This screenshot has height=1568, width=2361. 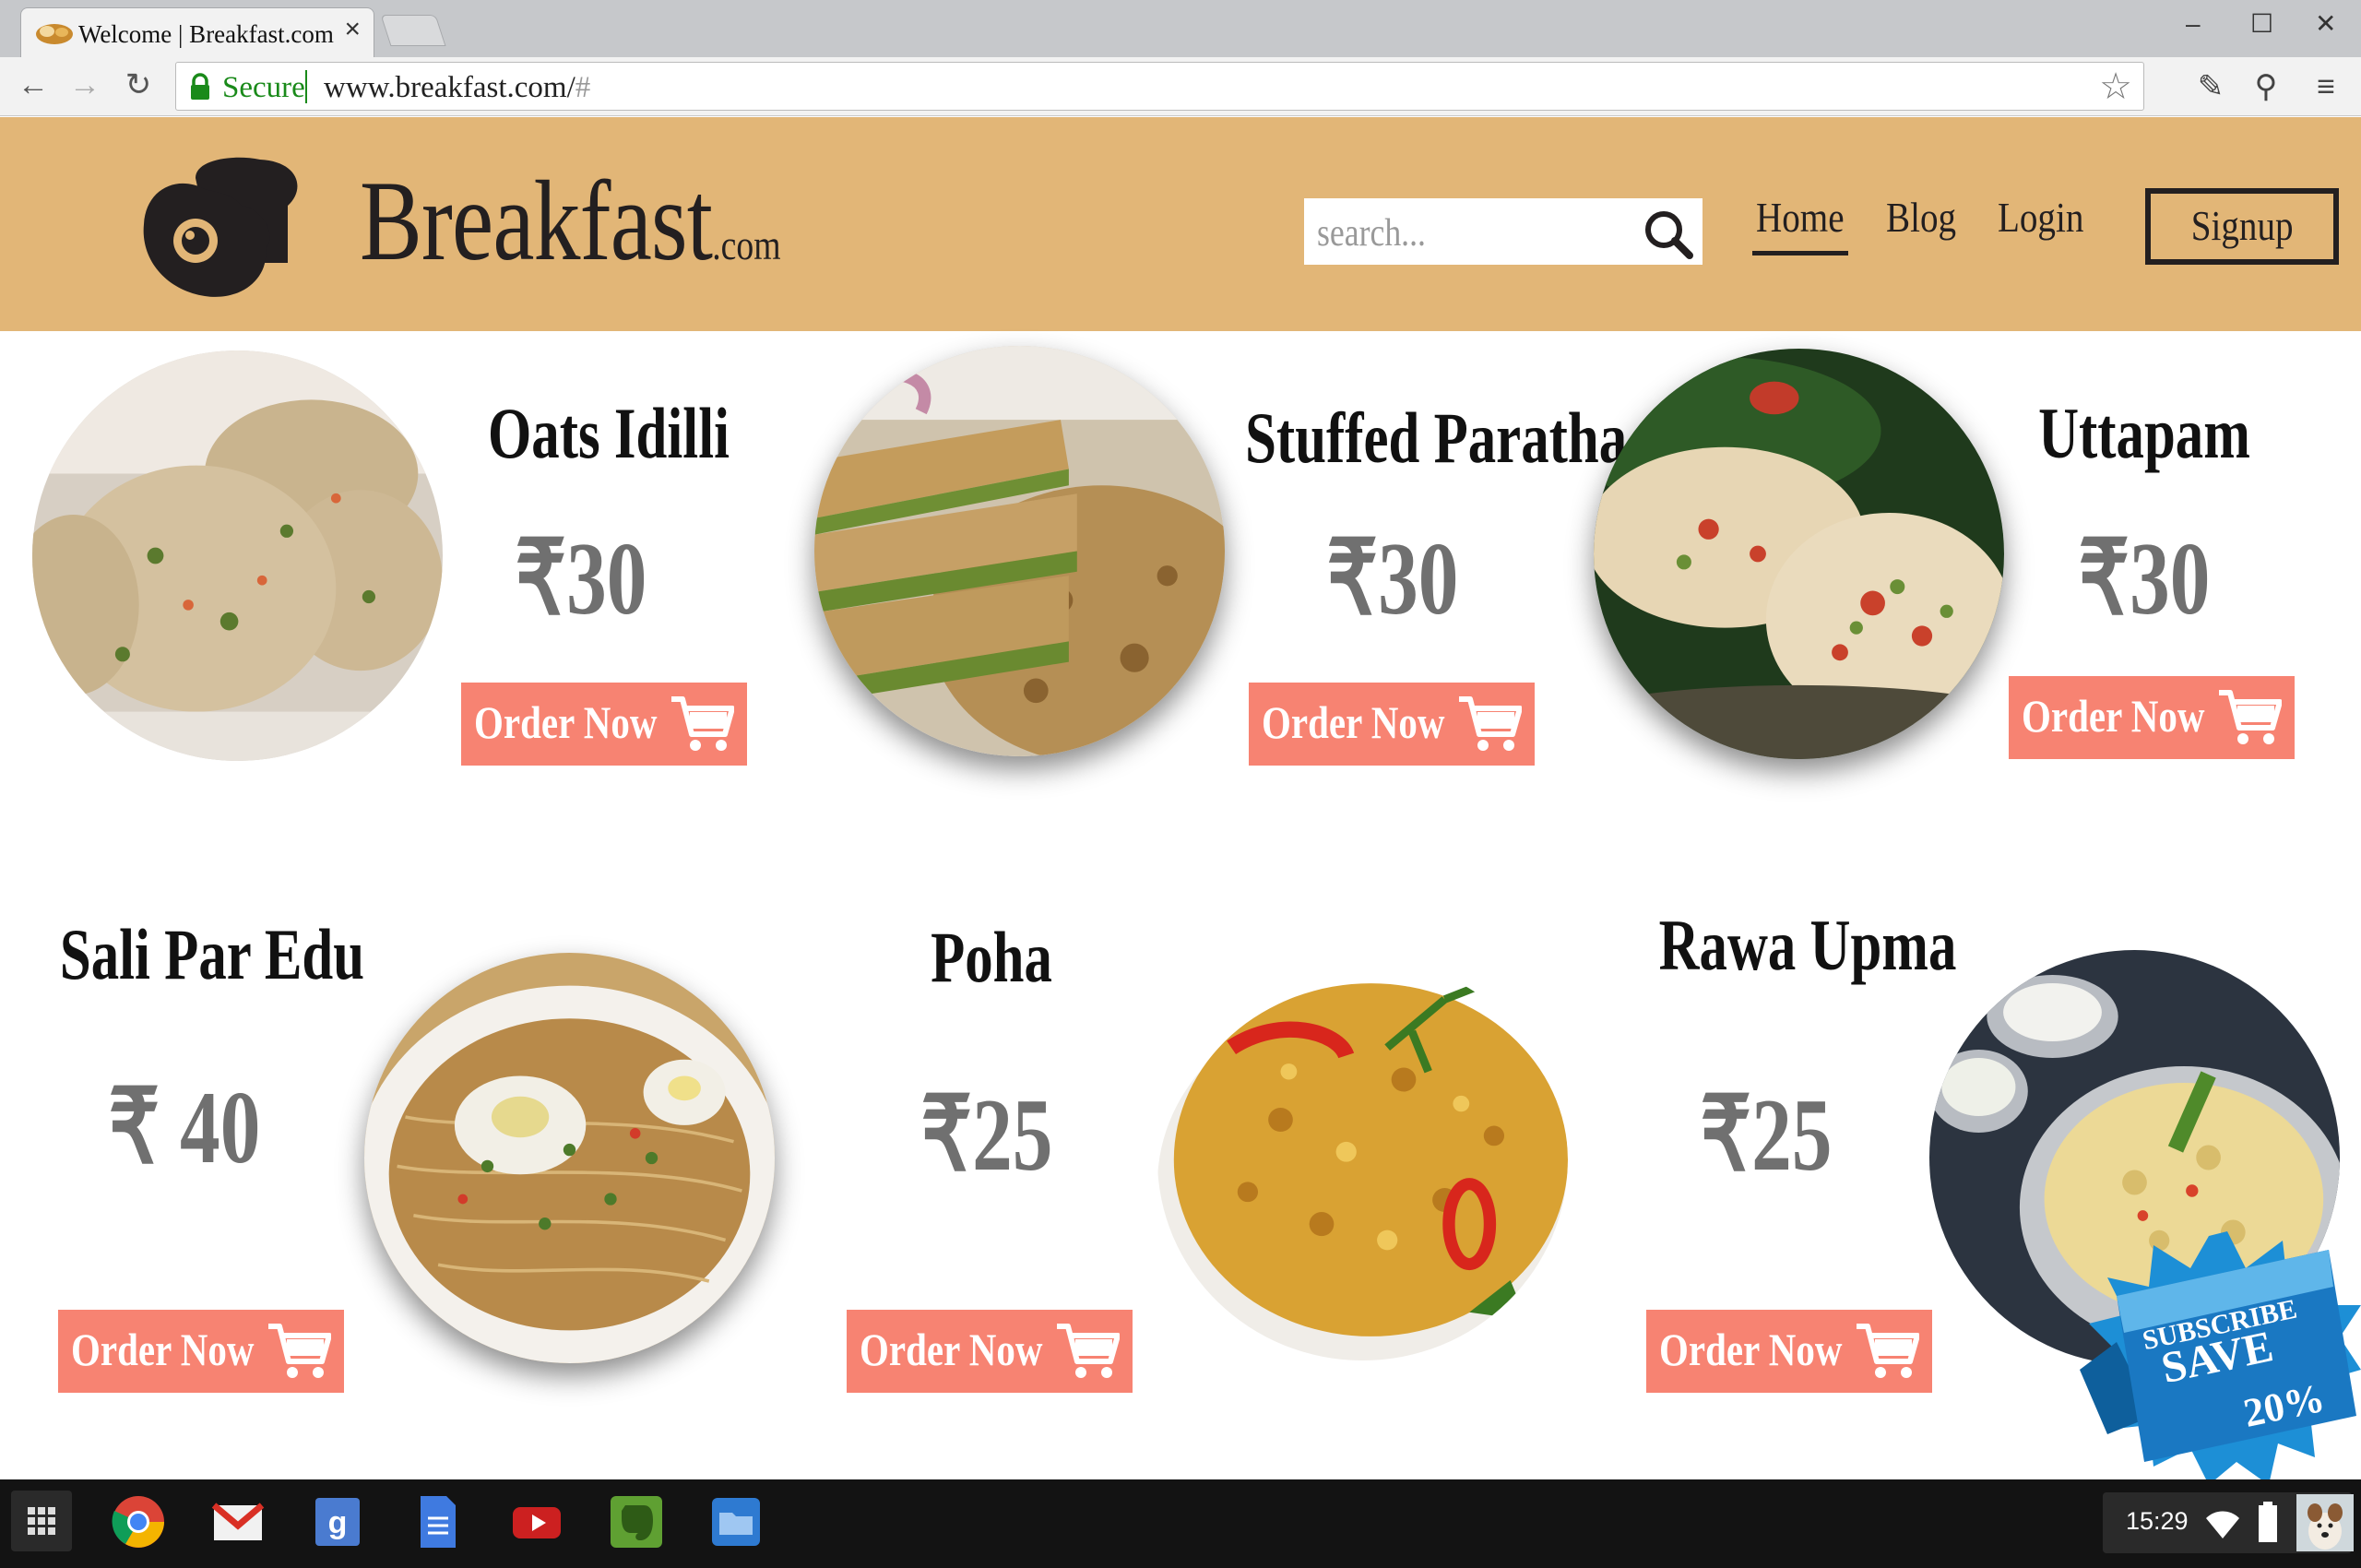 What do you see at coordinates (2040, 217) in the screenshot?
I see `nav-login: Login` at bounding box center [2040, 217].